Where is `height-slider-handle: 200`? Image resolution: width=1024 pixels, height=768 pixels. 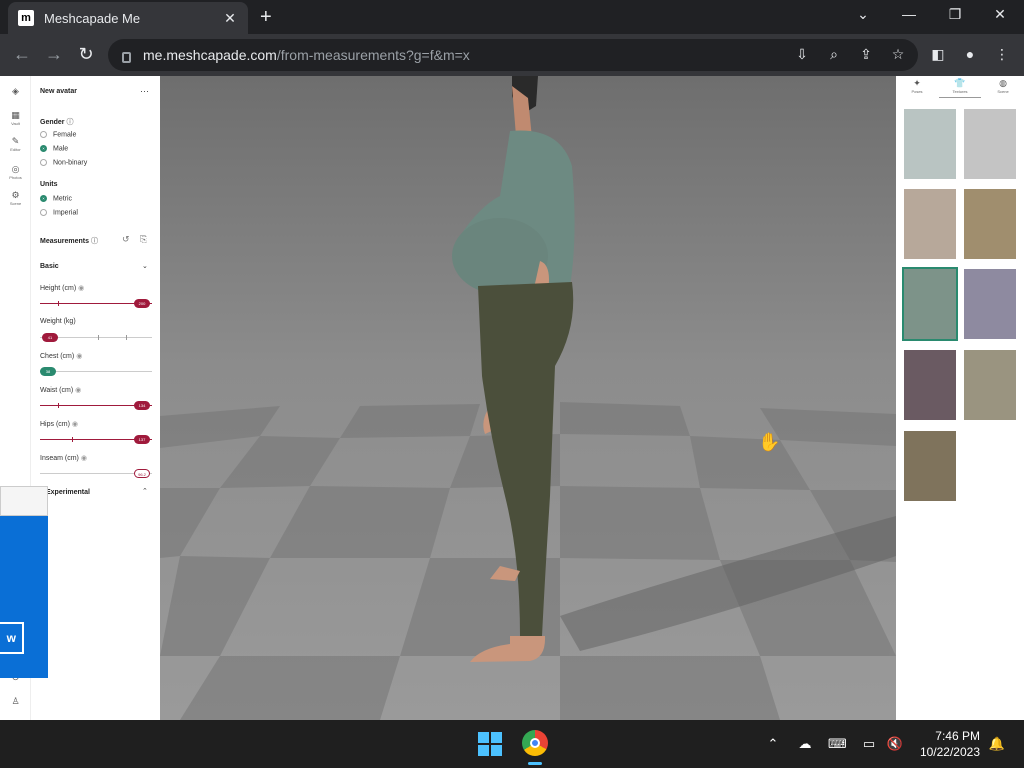 height-slider-handle: 200 is located at coordinates (142, 303).